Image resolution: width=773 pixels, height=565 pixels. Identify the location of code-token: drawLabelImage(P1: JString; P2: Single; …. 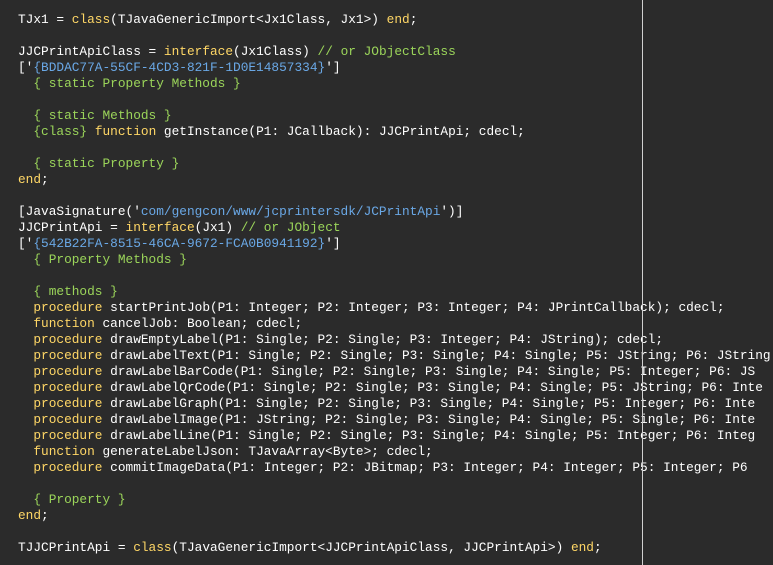
(429, 419).